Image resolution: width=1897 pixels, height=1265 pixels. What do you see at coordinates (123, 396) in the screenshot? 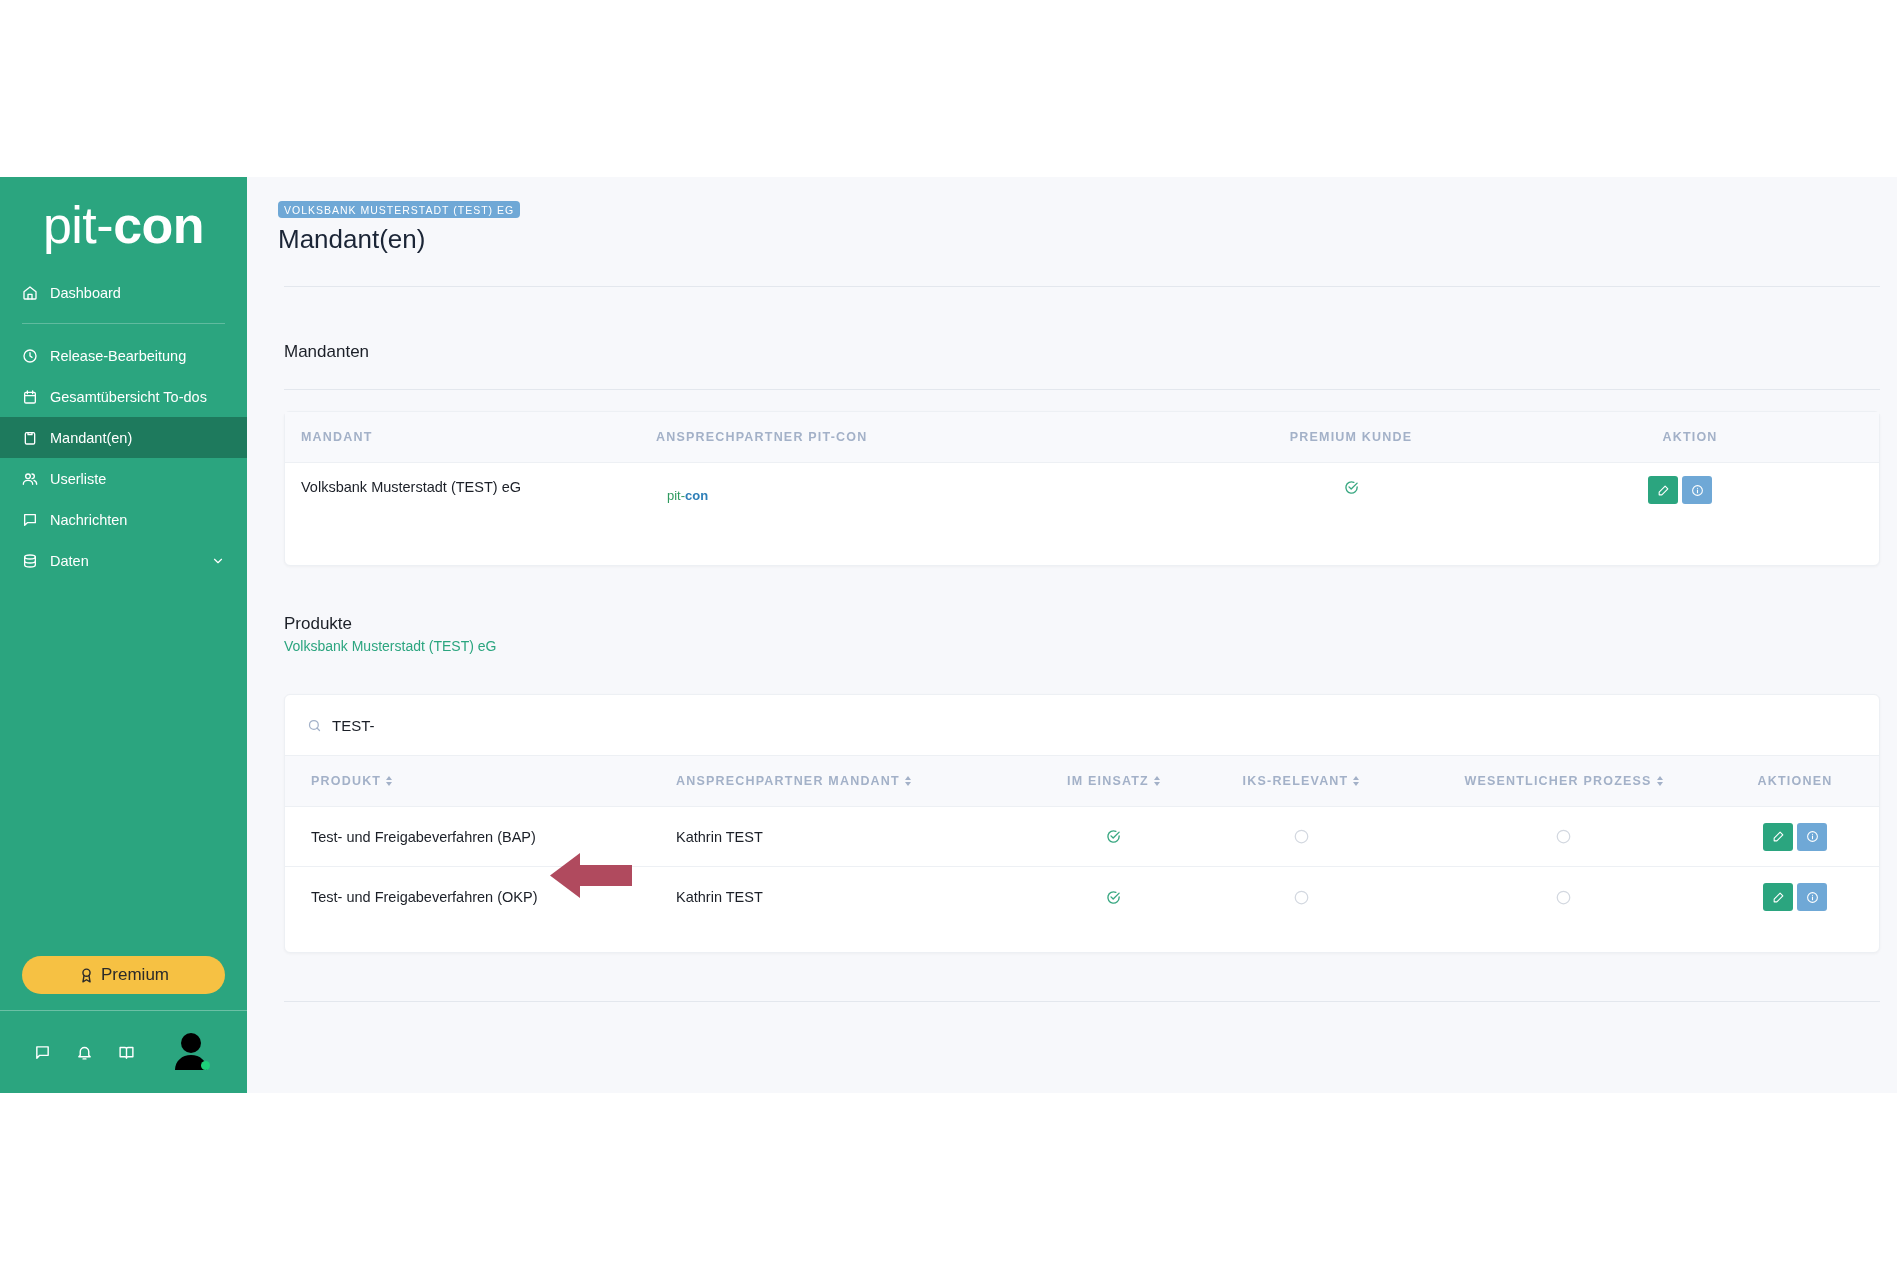
I see `sidebar-item: Gesamtübersicht To-dos` at bounding box center [123, 396].